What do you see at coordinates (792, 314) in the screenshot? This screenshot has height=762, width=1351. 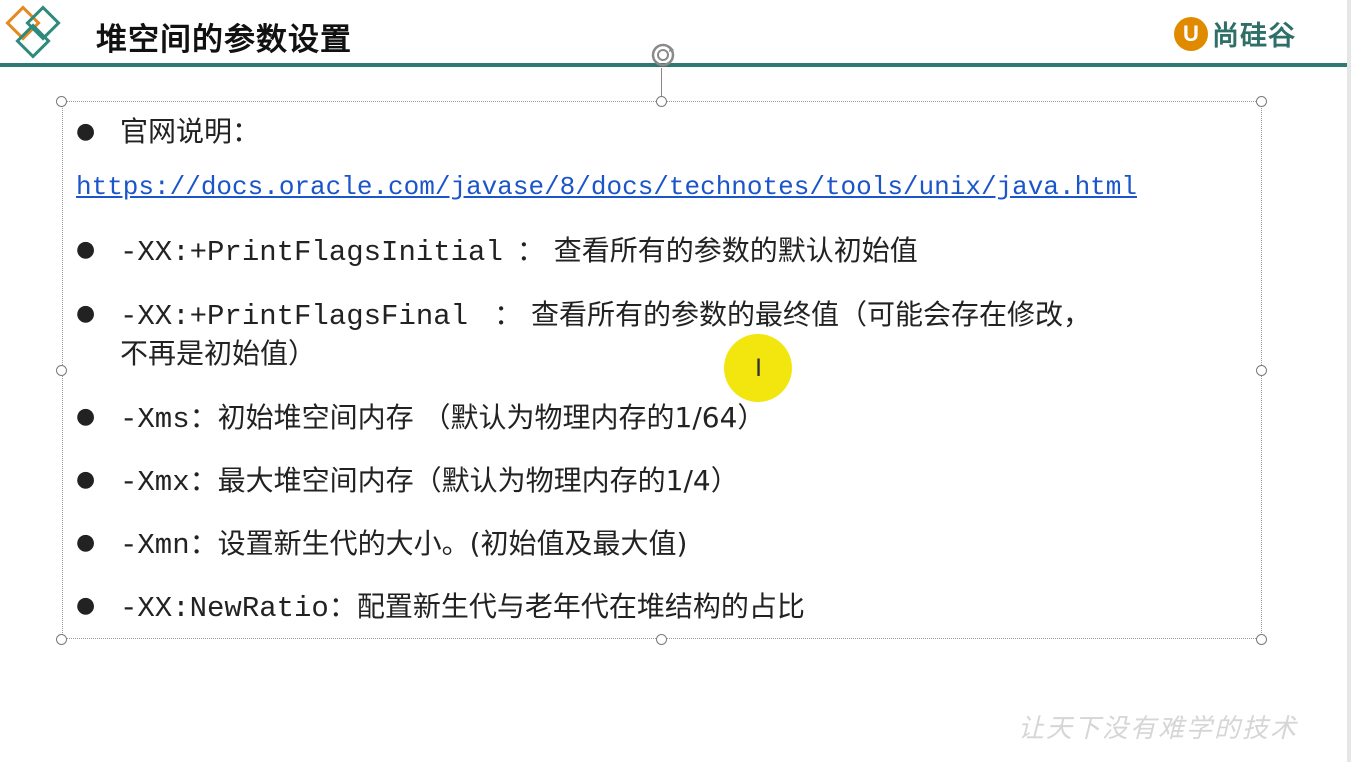 I see `flag-description: ： 查看所有的参数的最终值（可能会存在修改，` at bounding box center [792, 314].